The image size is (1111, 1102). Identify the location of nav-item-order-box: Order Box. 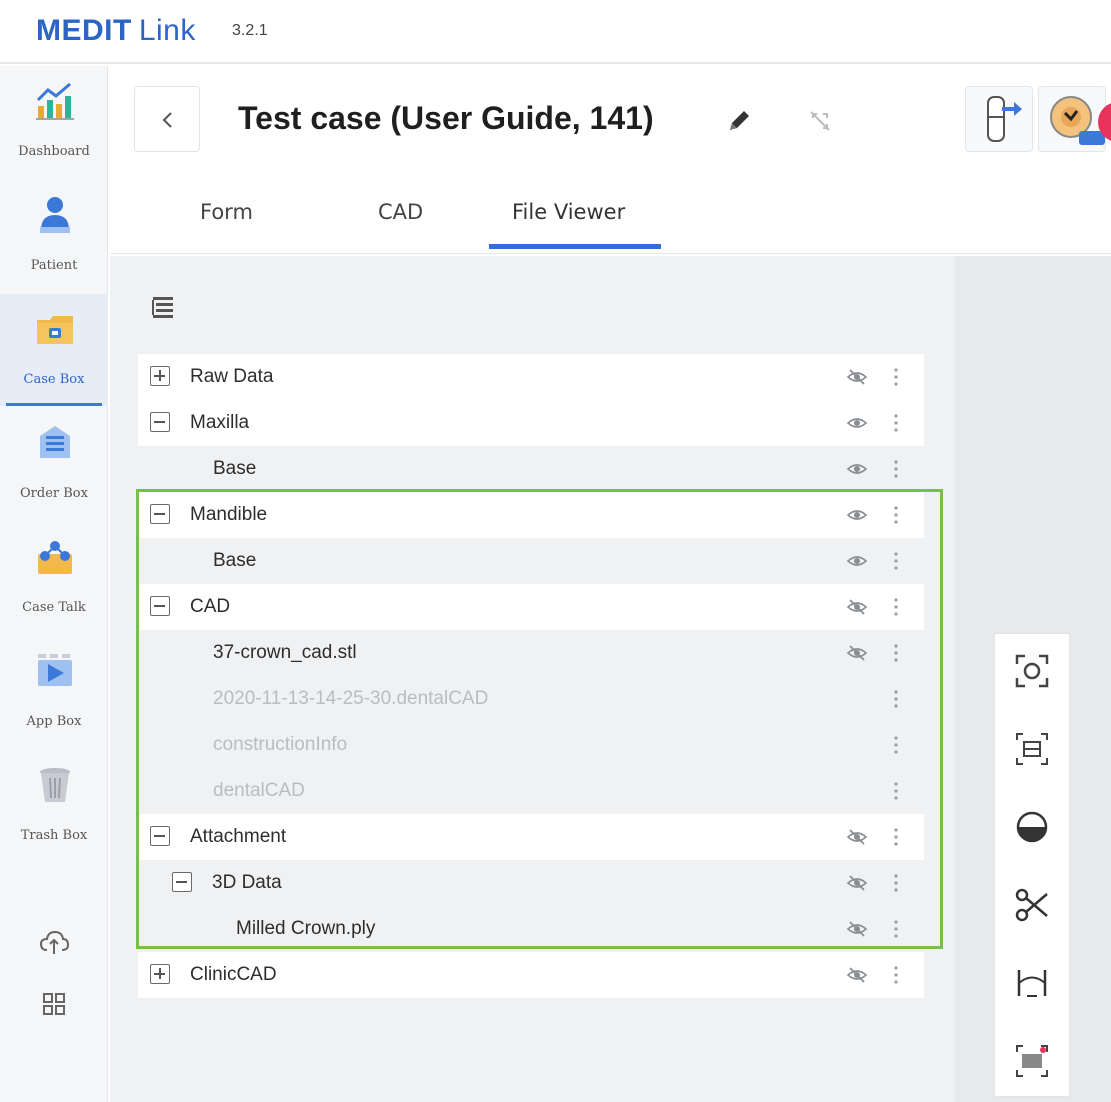
(54, 464).